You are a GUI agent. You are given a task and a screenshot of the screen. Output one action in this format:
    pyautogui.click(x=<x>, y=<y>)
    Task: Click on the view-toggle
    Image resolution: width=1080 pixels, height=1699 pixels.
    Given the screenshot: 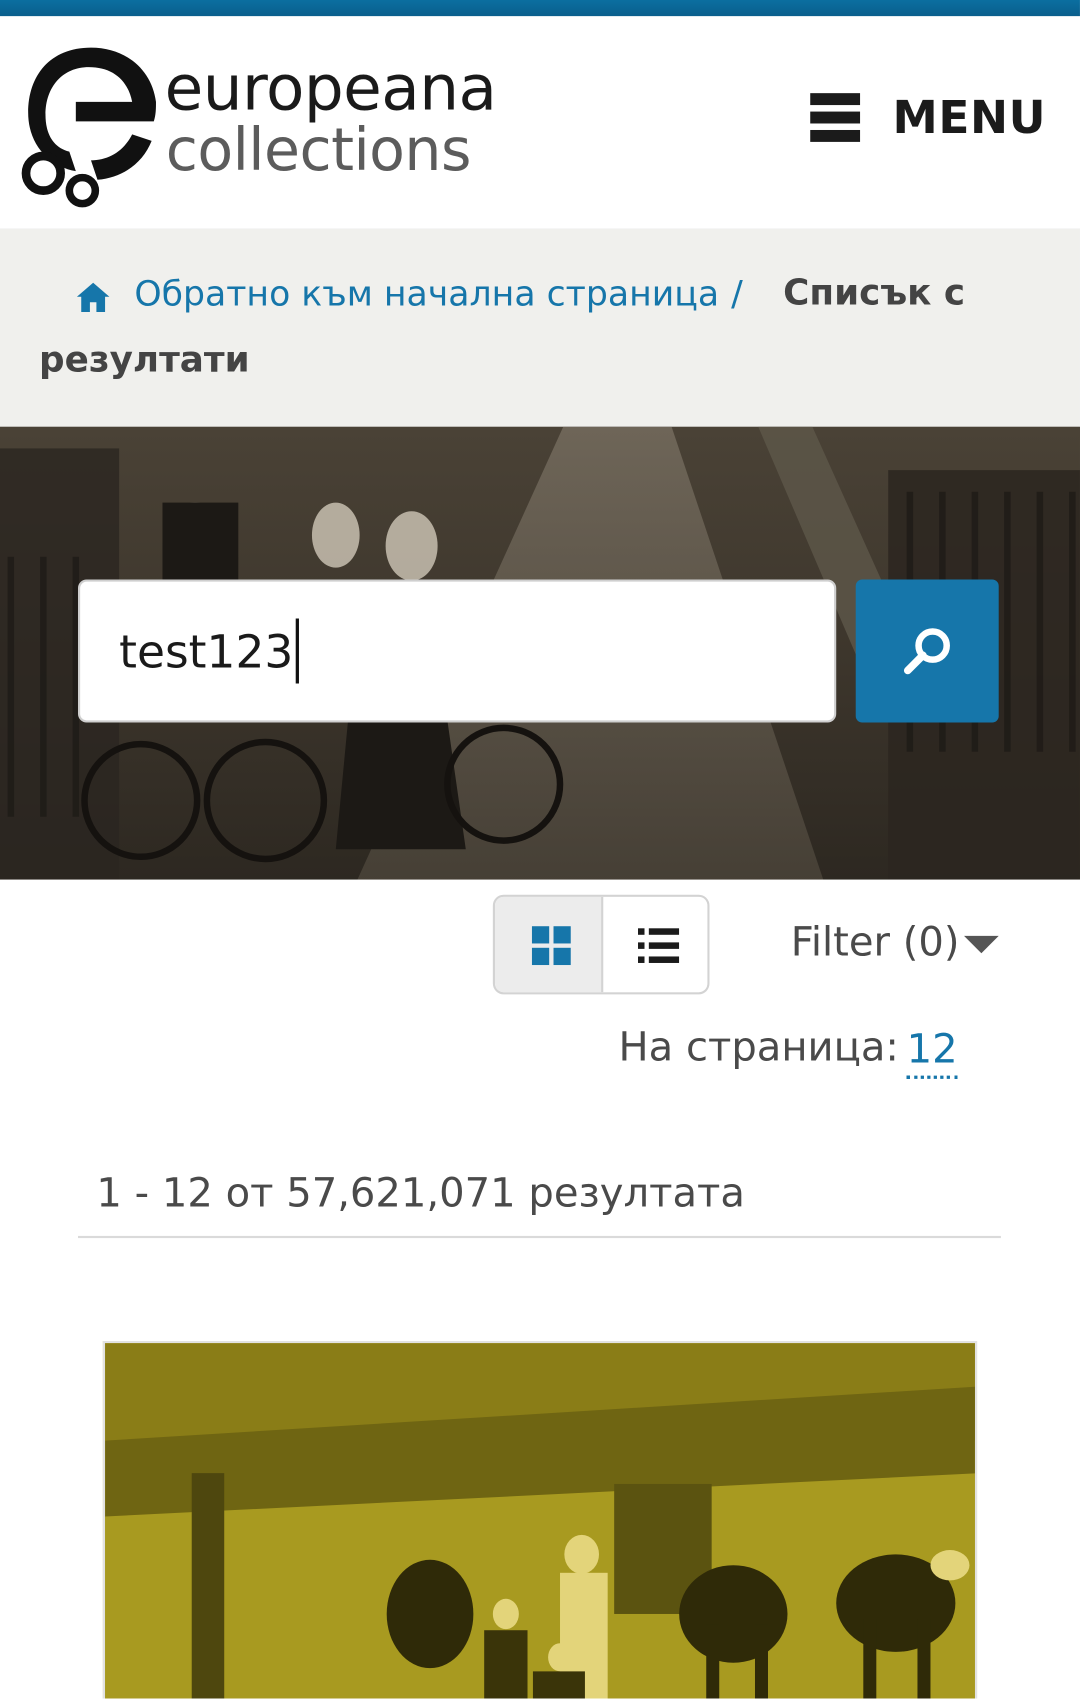 What is the action you would take?
    pyautogui.click(x=601, y=944)
    